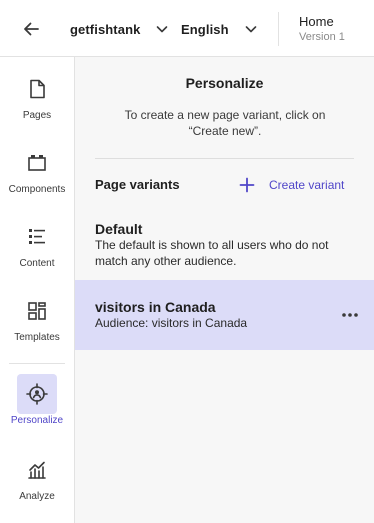 This screenshot has height=523, width=374. What do you see at coordinates (322, 37) in the screenshot?
I see `page-version: Version 1` at bounding box center [322, 37].